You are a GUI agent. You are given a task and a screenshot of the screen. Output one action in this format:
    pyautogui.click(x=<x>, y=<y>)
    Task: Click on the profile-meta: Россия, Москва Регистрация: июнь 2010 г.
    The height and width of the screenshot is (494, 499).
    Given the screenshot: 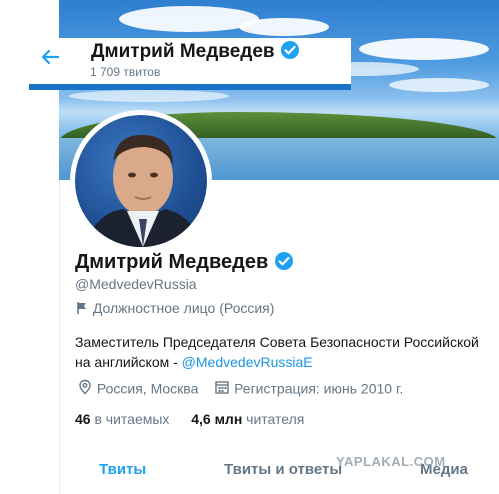 What is the action you would take?
    pyautogui.click(x=240, y=388)
    